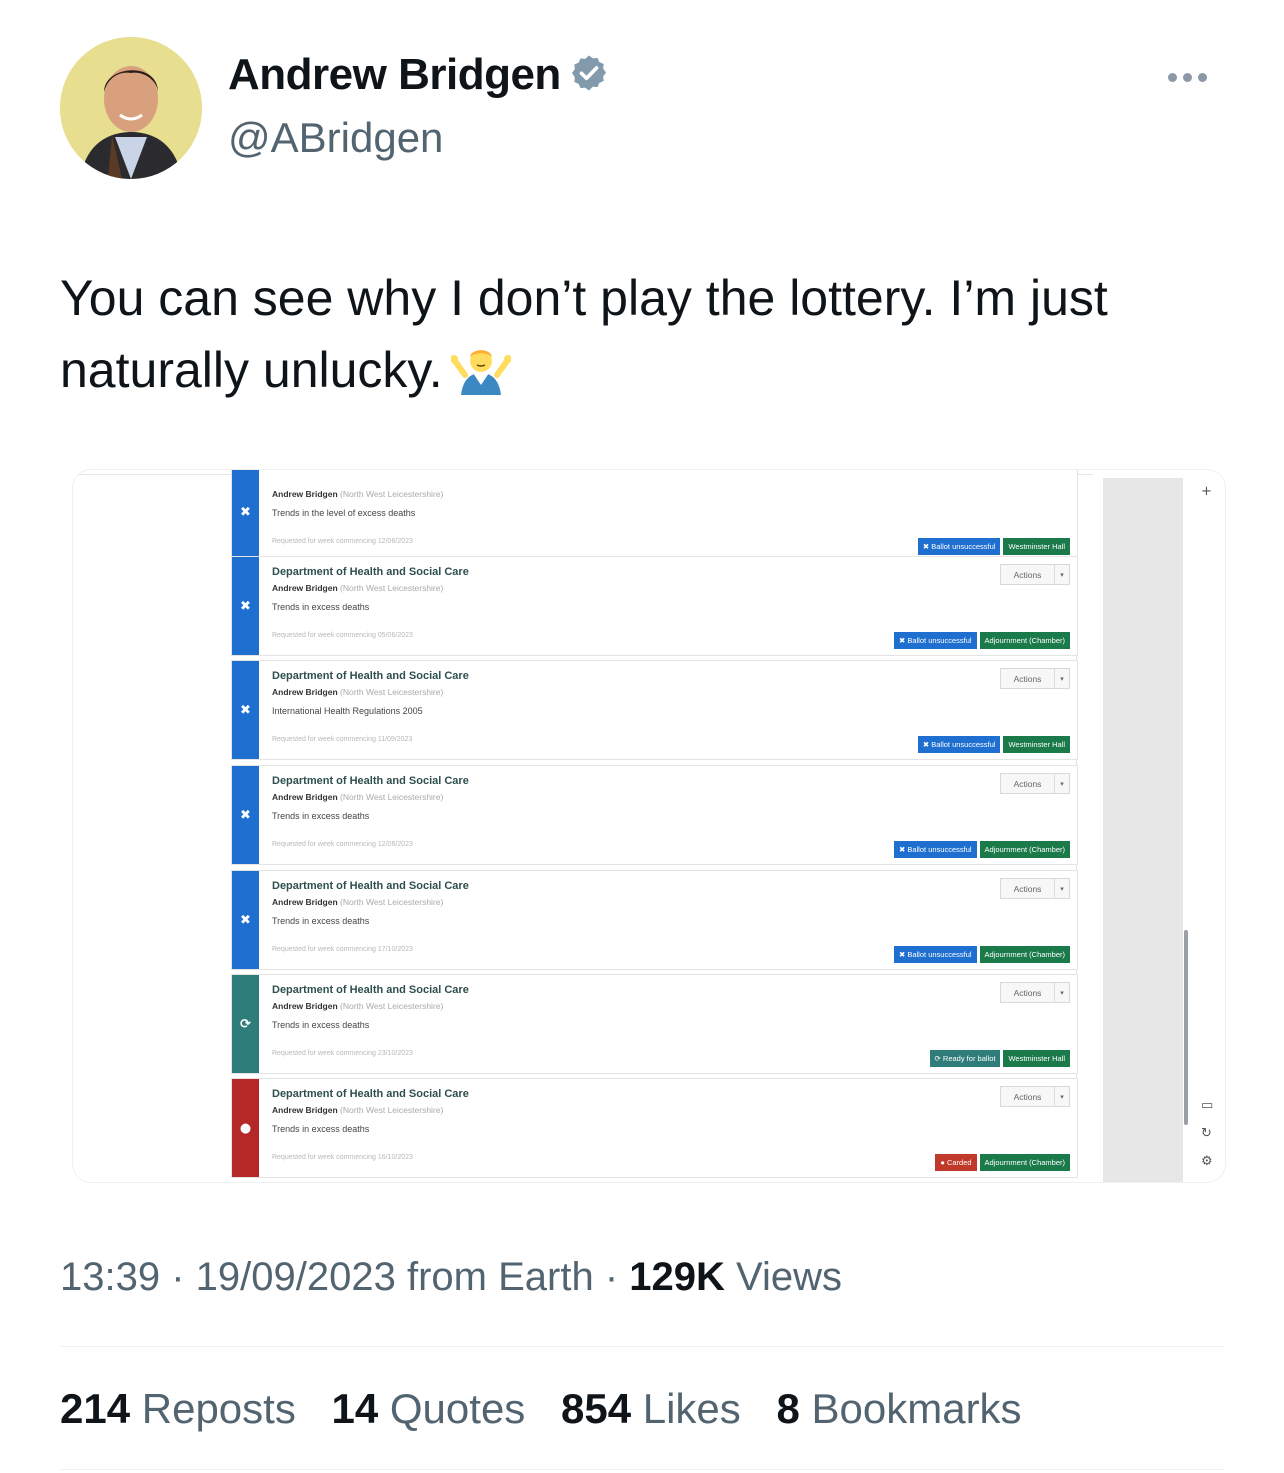 The image size is (1284, 1473). I want to click on status-tags: ● Carded Adjournment (Chamber), so click(1002, 1162).